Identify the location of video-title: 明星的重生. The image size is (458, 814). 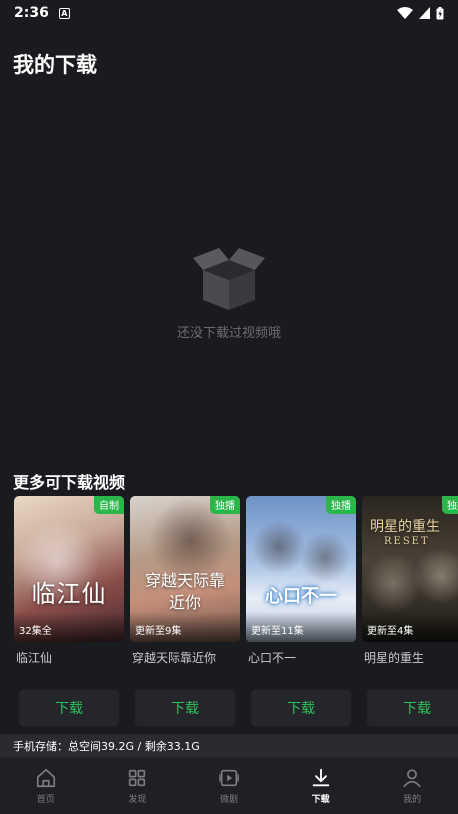
(410, 657).